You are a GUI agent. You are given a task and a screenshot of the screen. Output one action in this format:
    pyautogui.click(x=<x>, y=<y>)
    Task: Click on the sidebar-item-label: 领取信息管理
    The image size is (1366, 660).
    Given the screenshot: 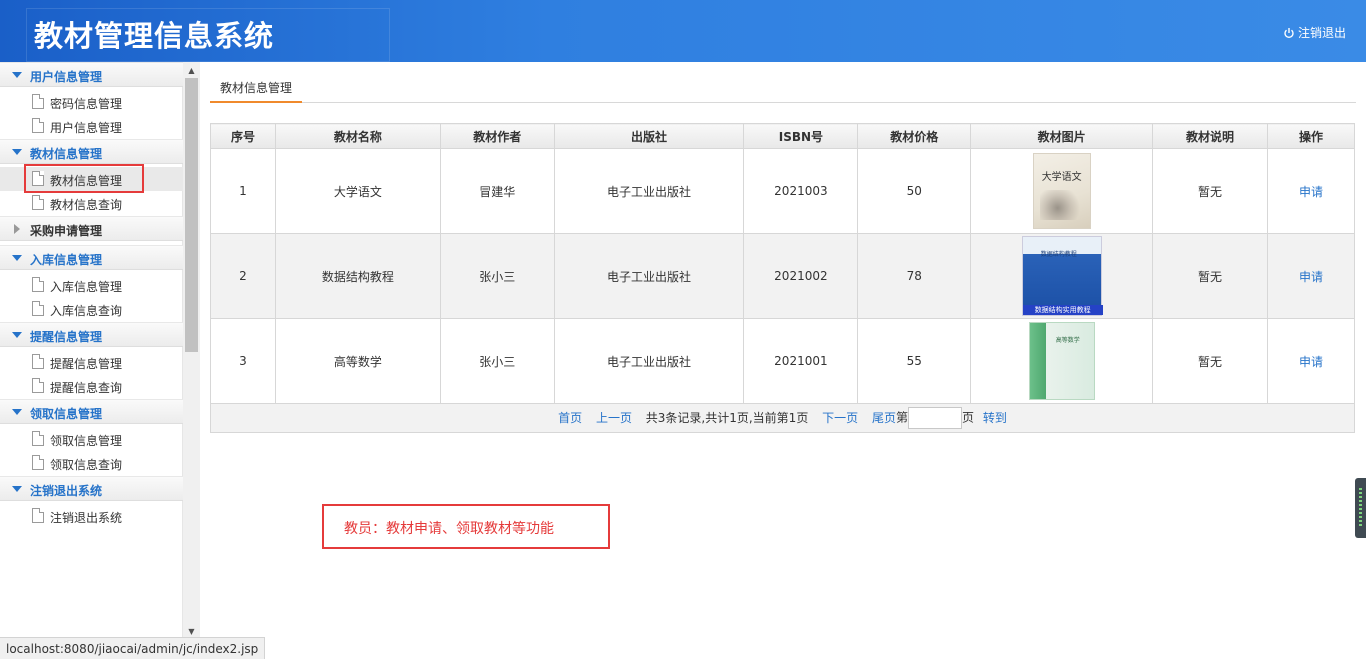 What is the action you would take?
    pyautogui.click(x=86, y=441)
    